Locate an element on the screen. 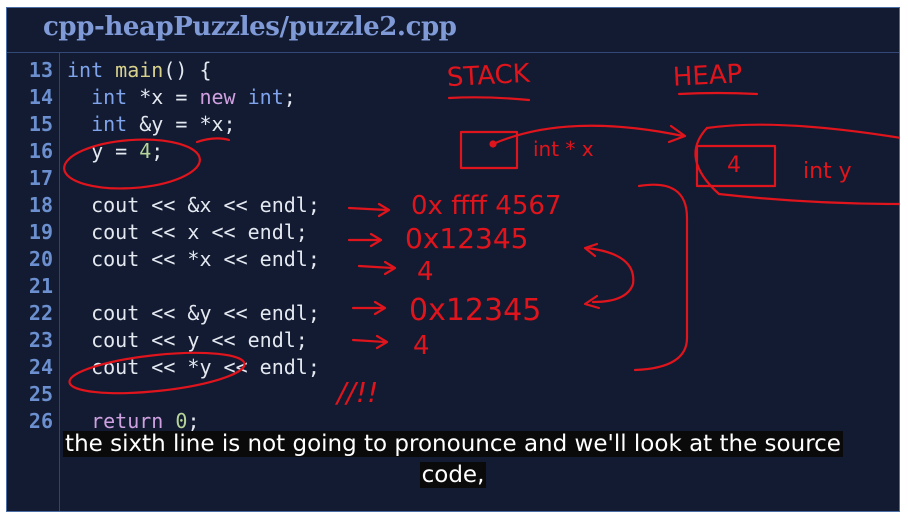 The image size is (908, 522). code-line: 17 is located at coordinates (453, 178).